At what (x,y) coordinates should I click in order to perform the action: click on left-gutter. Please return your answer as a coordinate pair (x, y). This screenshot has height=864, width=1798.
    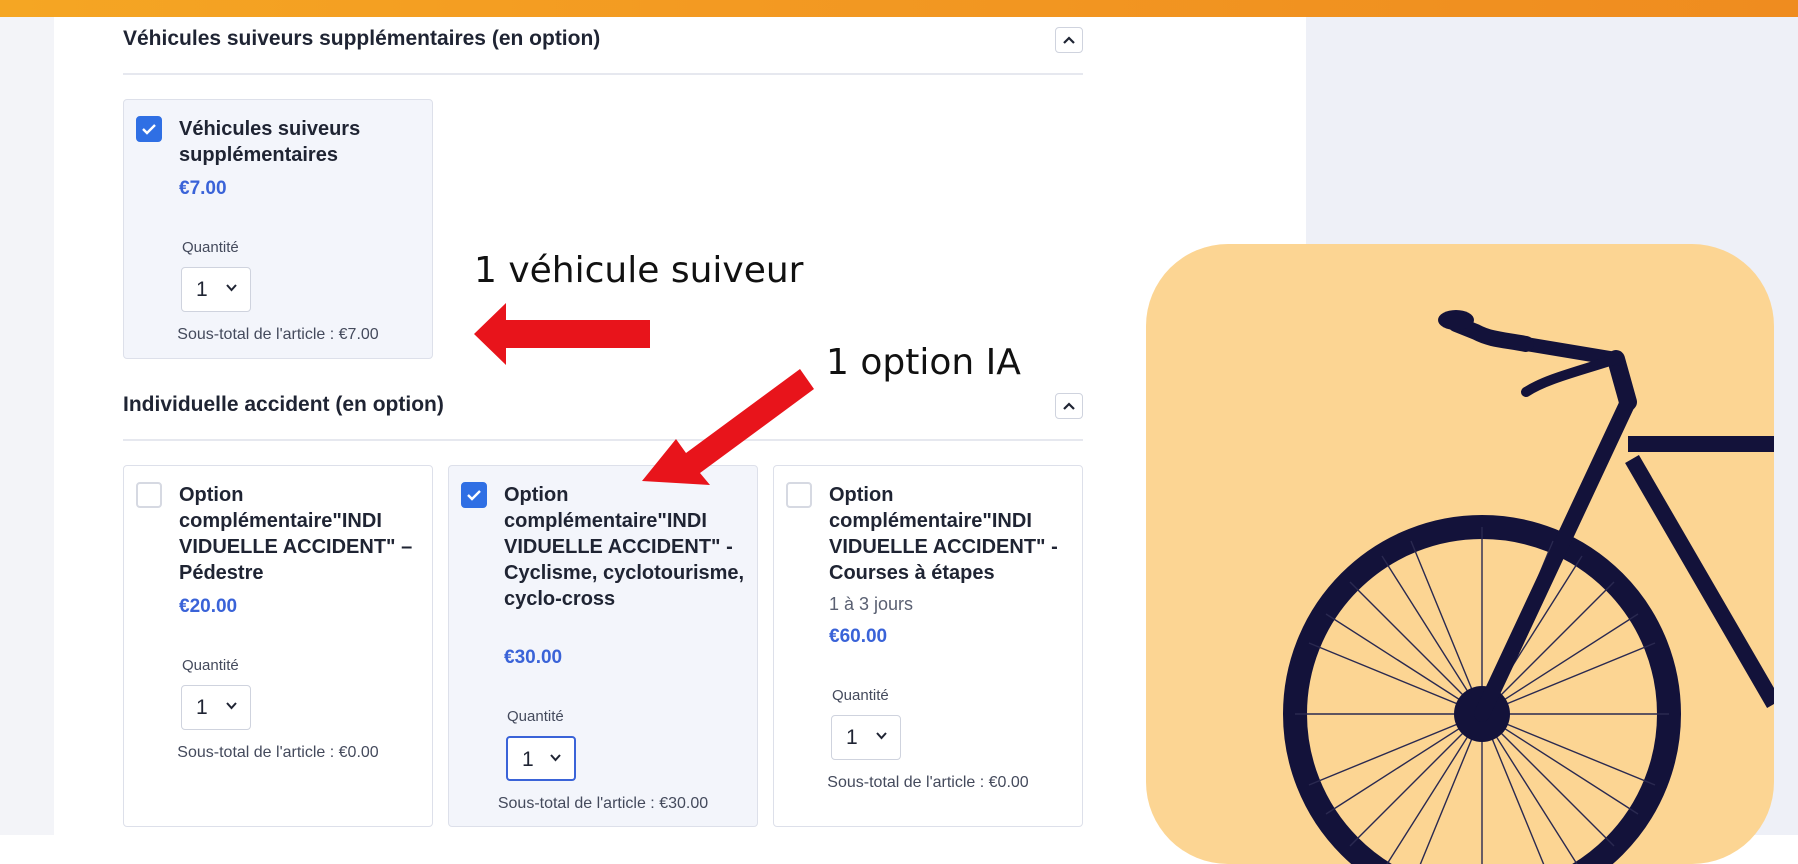
    Looking at the image, I should click on (27, 426).